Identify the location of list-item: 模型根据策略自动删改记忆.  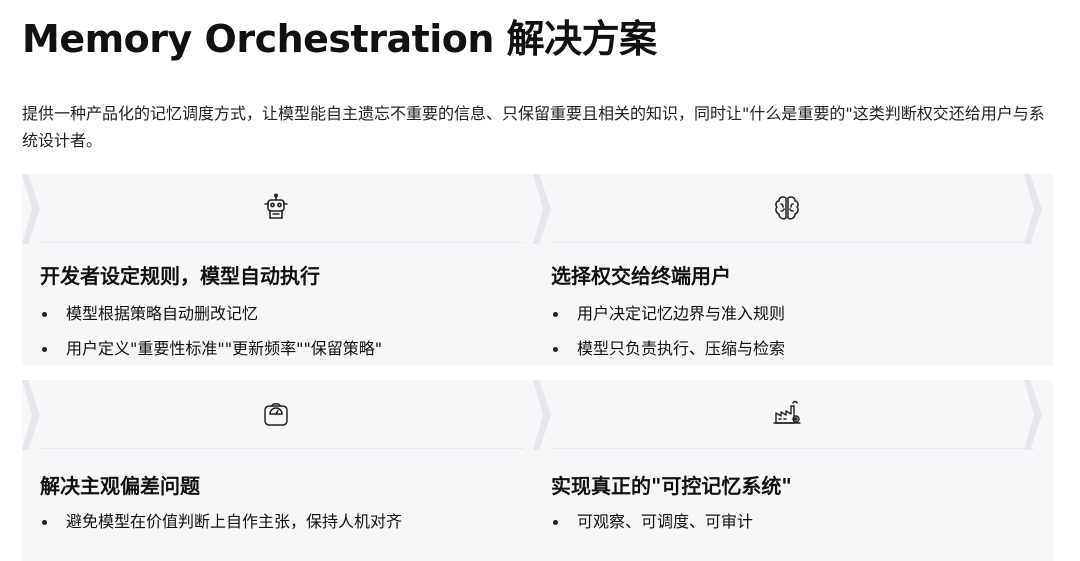
(211, 319).